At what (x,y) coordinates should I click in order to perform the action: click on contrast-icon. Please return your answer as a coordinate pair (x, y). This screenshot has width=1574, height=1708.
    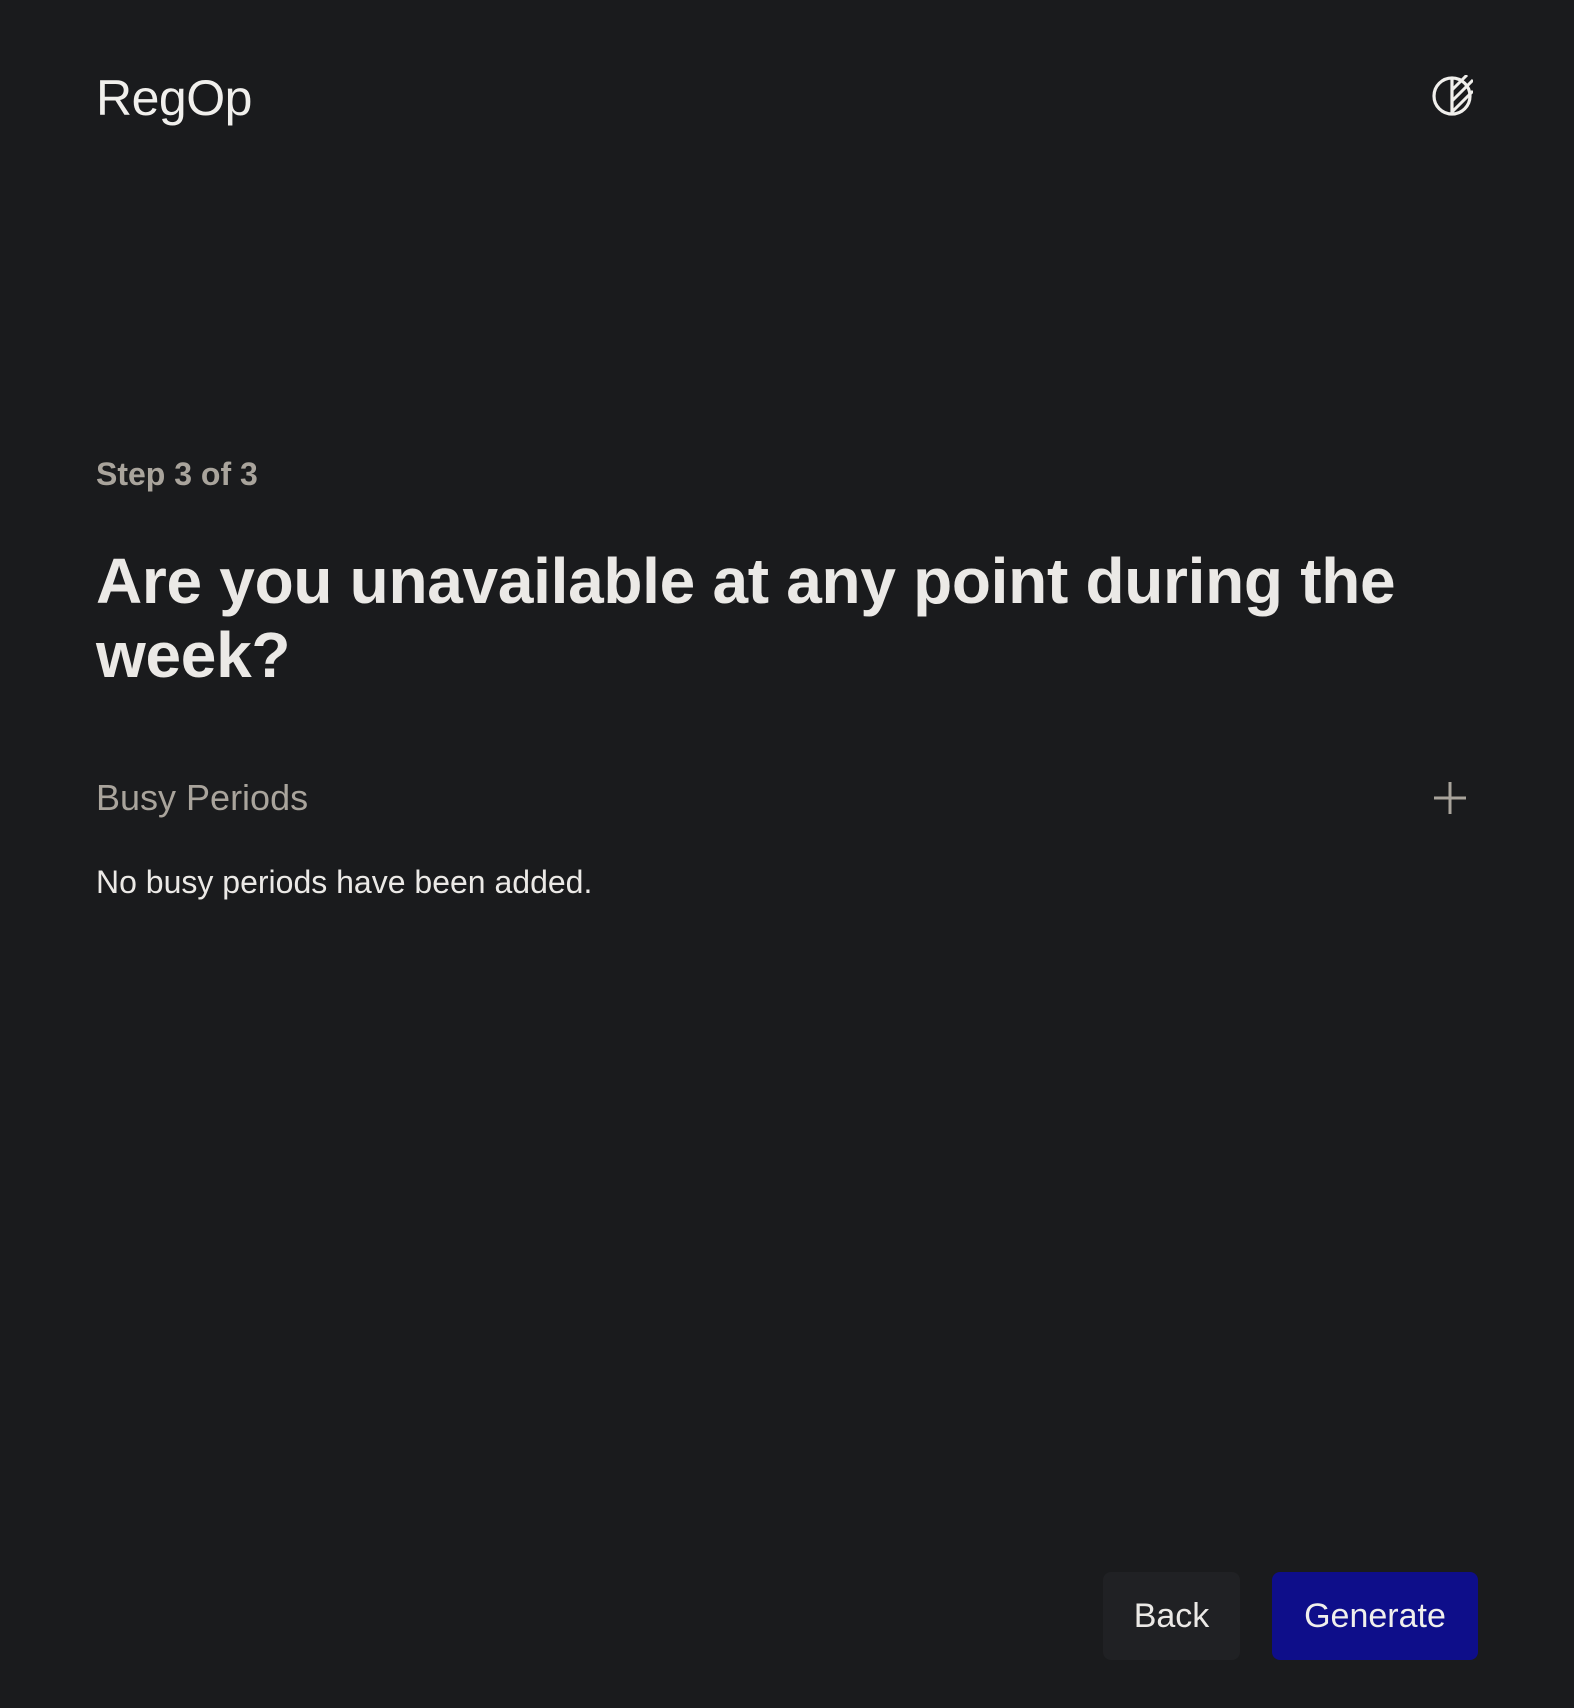
    Looking at the image, I should click on (1452, 95).